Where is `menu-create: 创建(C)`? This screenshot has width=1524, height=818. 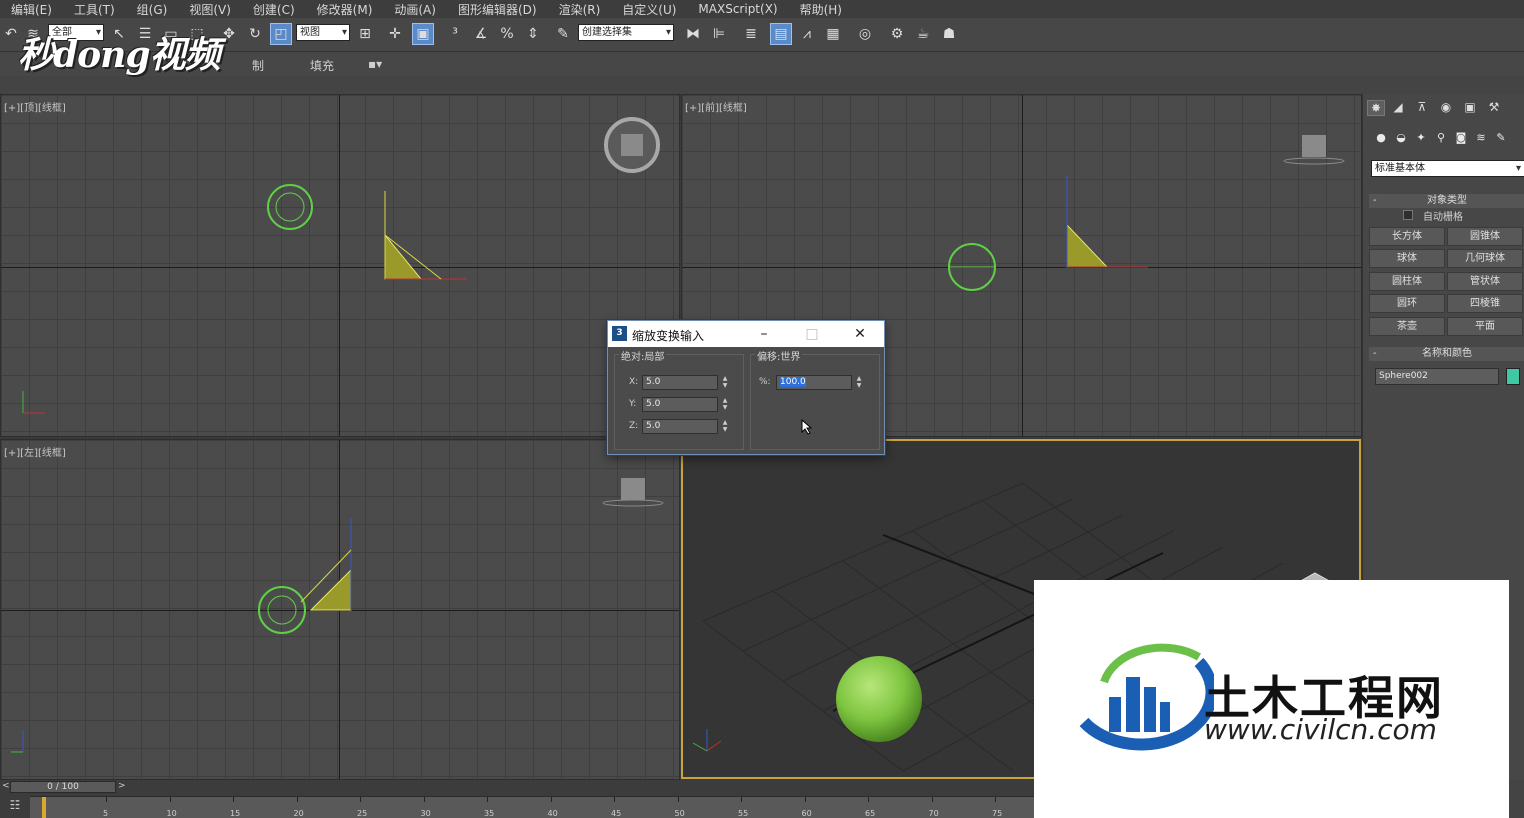
menu-create: 创建(C) is located at coordinates (274, 9).